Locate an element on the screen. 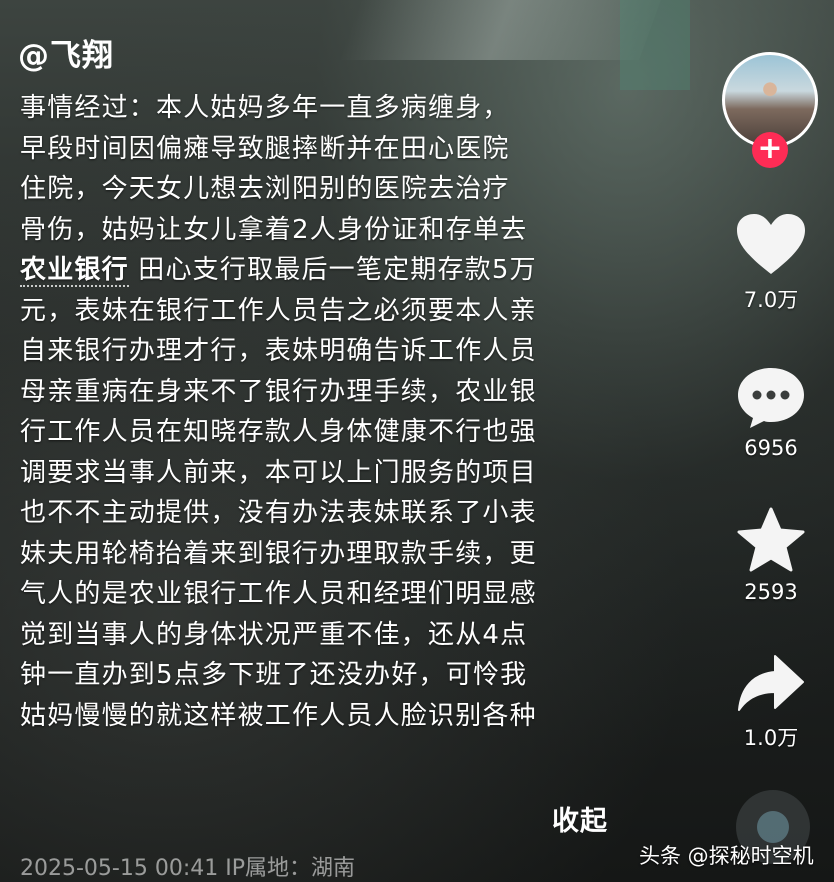 This screenshot has height=882, width=834. like-button: 7.0万 is located at coordinates (771, 263).